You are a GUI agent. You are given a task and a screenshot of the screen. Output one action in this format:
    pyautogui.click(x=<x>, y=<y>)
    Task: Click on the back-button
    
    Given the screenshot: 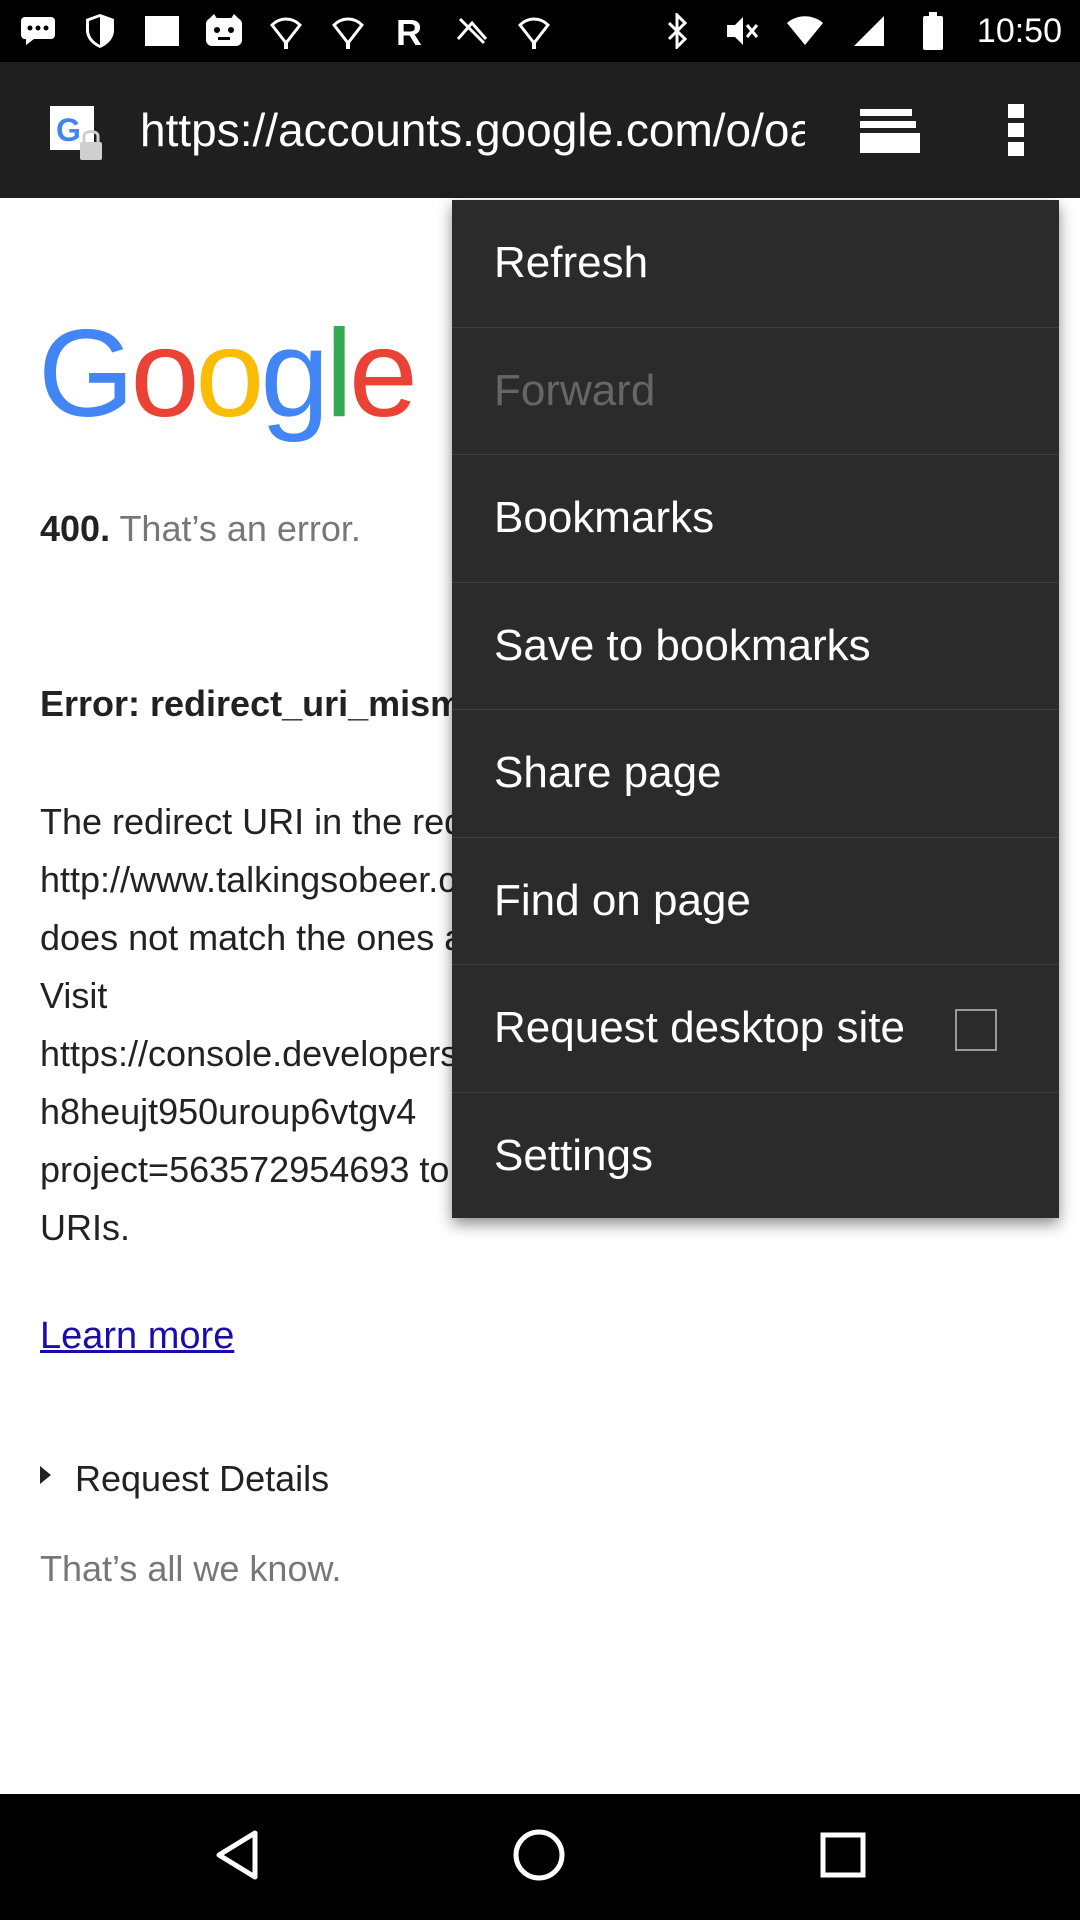 What is the action you would take?
    pyautogui.click(x=237, y=1857)
    